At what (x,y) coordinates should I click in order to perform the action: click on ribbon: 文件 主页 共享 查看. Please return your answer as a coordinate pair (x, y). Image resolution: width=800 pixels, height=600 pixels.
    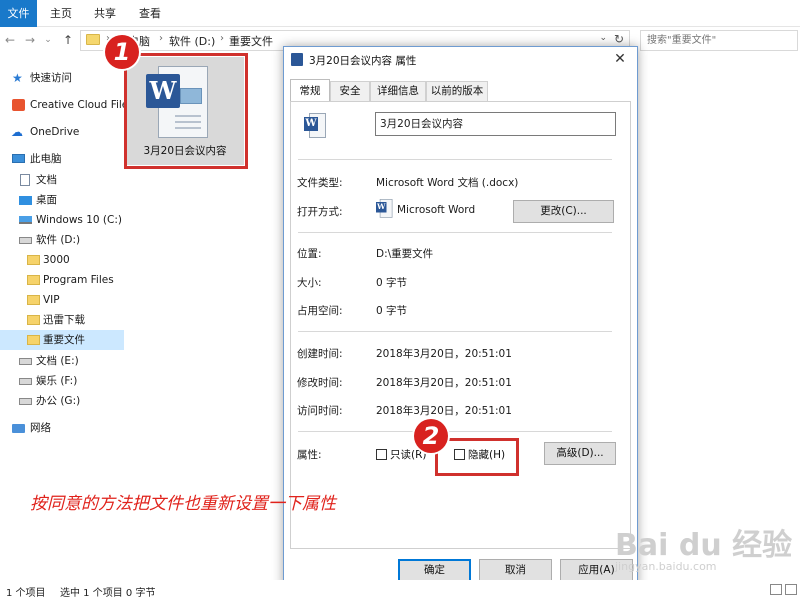
    Looking at the image, I should click on (400, 13).